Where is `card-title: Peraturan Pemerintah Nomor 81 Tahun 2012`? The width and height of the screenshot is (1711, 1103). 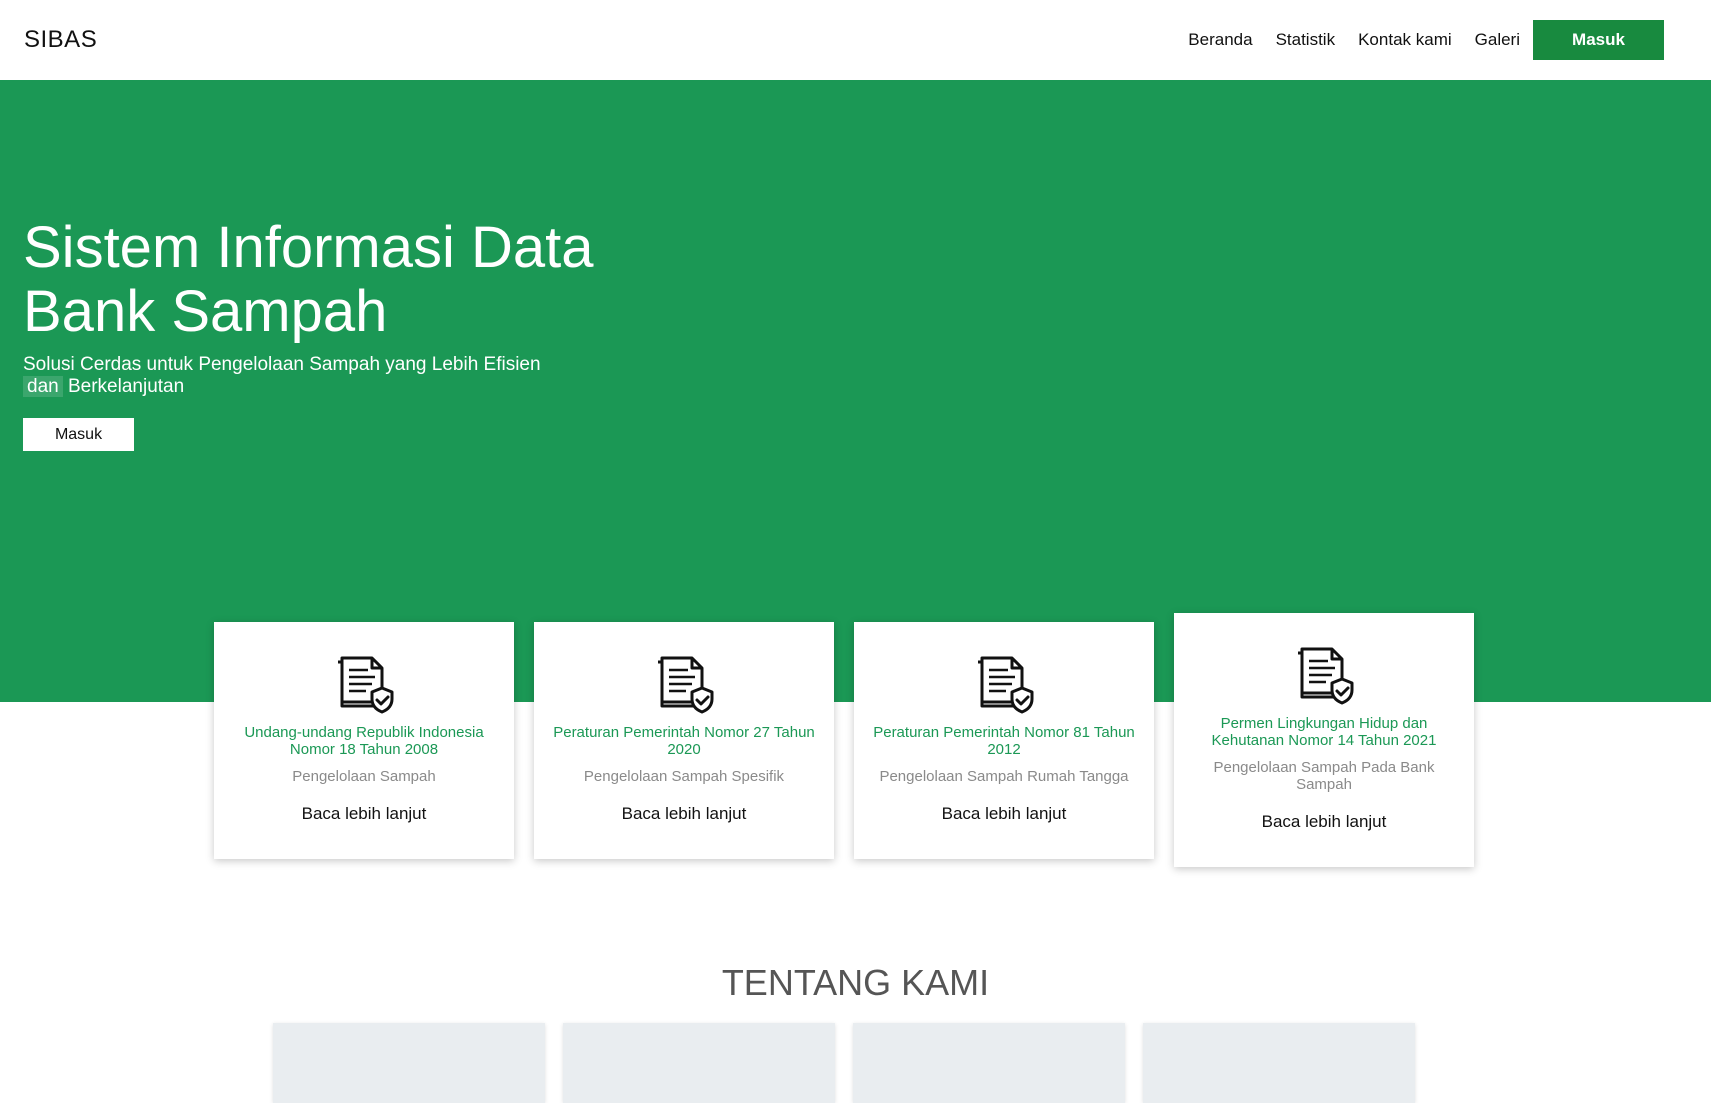
card-title: Peraturan Pemerintah Nomor 81 Tahun 2012 is located at coordinates (1004, 741).